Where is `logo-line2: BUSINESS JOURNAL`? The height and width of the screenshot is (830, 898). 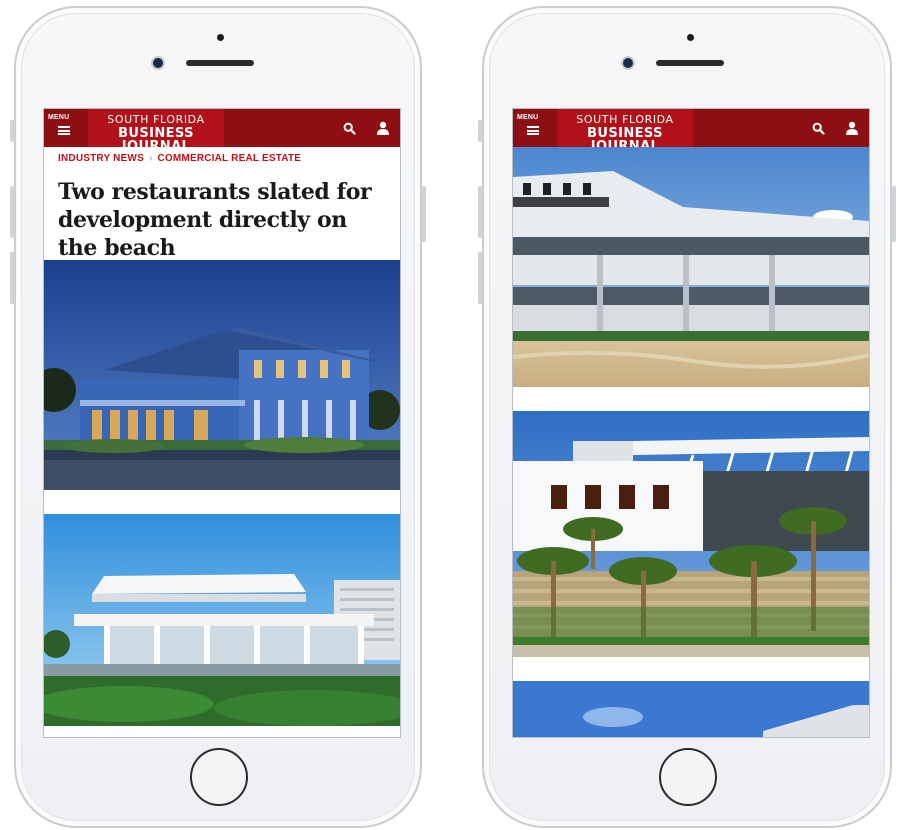
logo-line2: BUSINESS JOURNAL is located at coordinates (156, 140).